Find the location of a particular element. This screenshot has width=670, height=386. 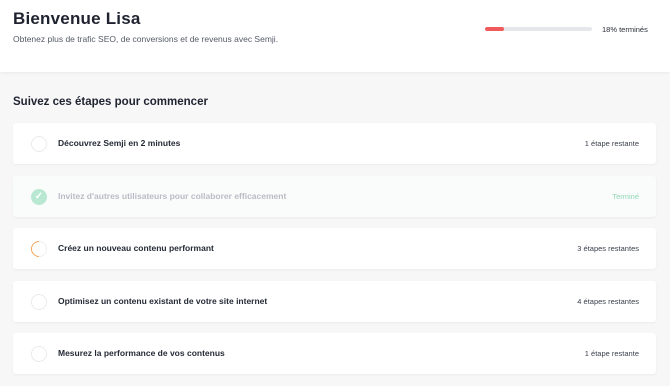

onboarding-progress-fill is located at coordinates (495, 29).